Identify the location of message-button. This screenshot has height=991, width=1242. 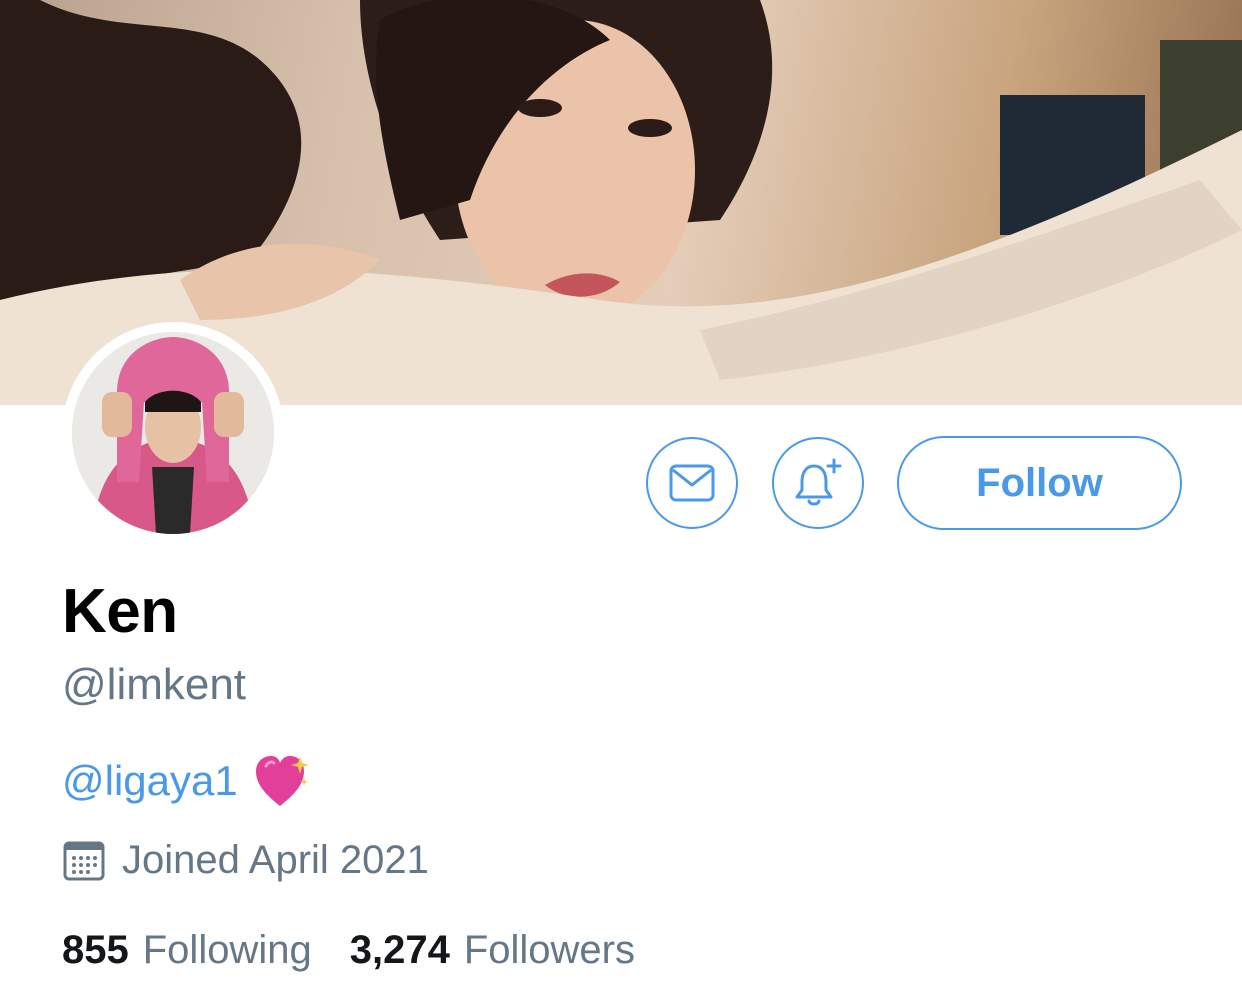
(692, 483).